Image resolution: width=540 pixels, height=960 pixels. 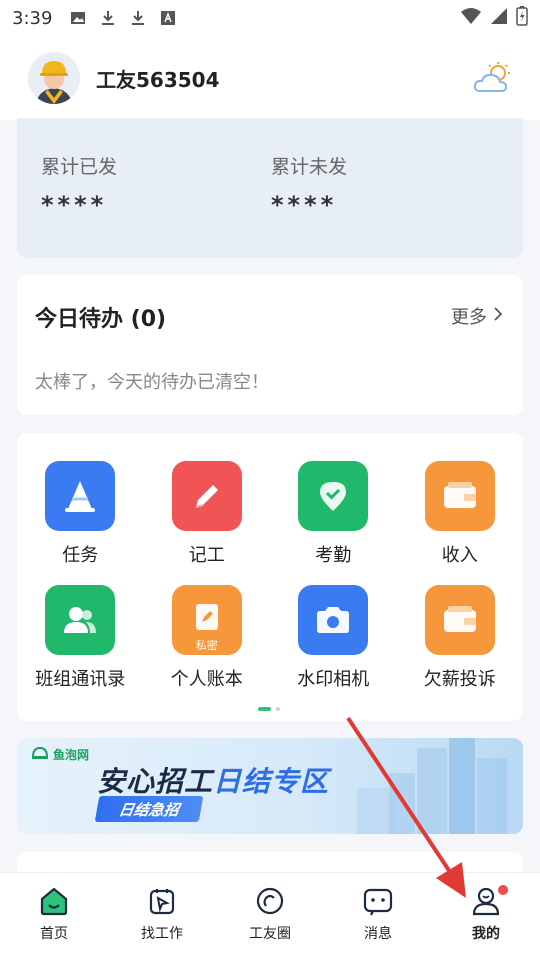 I want to click on status-bar: 3:39, so click(x=270, y=18).